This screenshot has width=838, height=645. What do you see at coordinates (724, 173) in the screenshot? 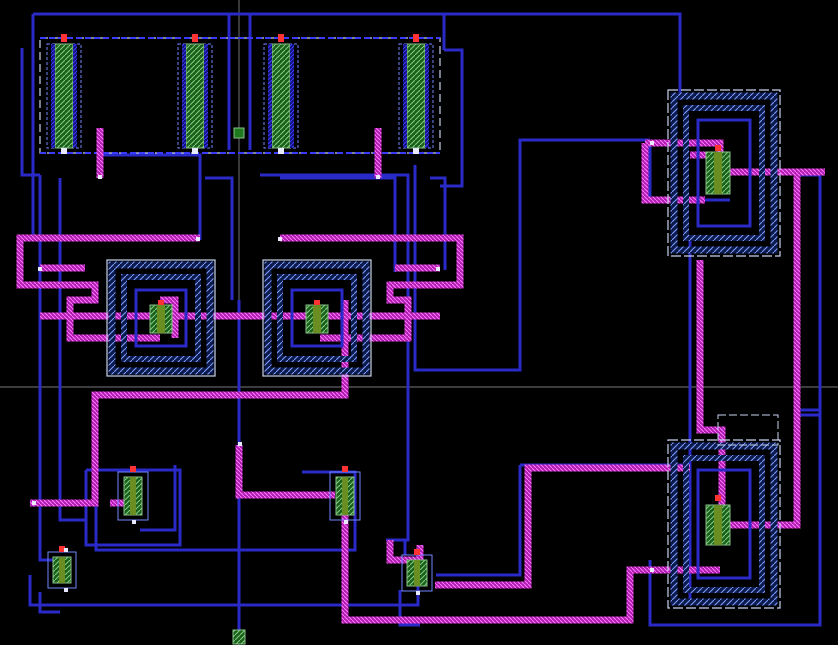
I see `guard-ring-transistor-top-right` at bounding box center [724, 173].